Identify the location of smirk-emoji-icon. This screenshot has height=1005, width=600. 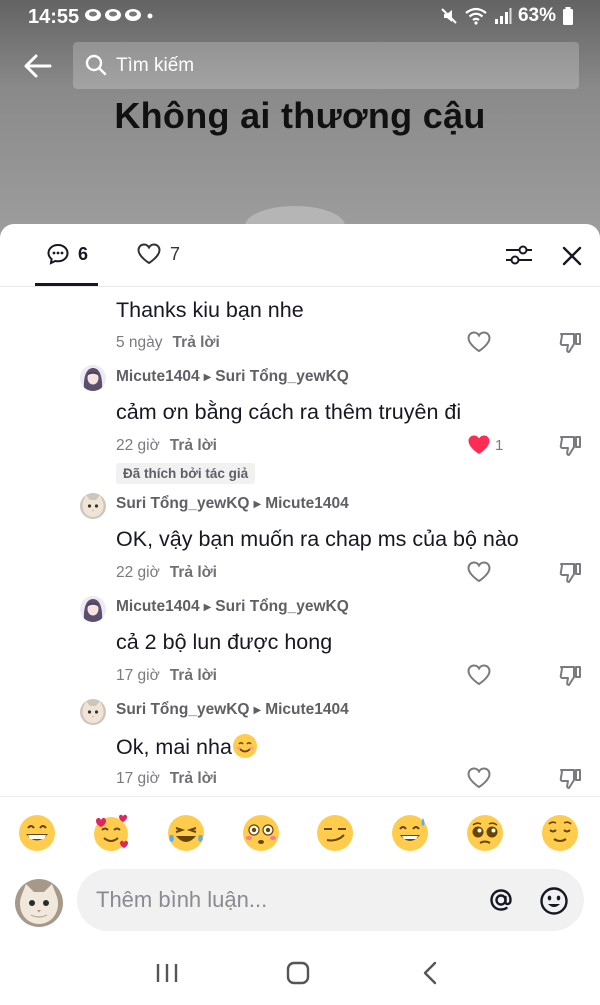
(335, 833).